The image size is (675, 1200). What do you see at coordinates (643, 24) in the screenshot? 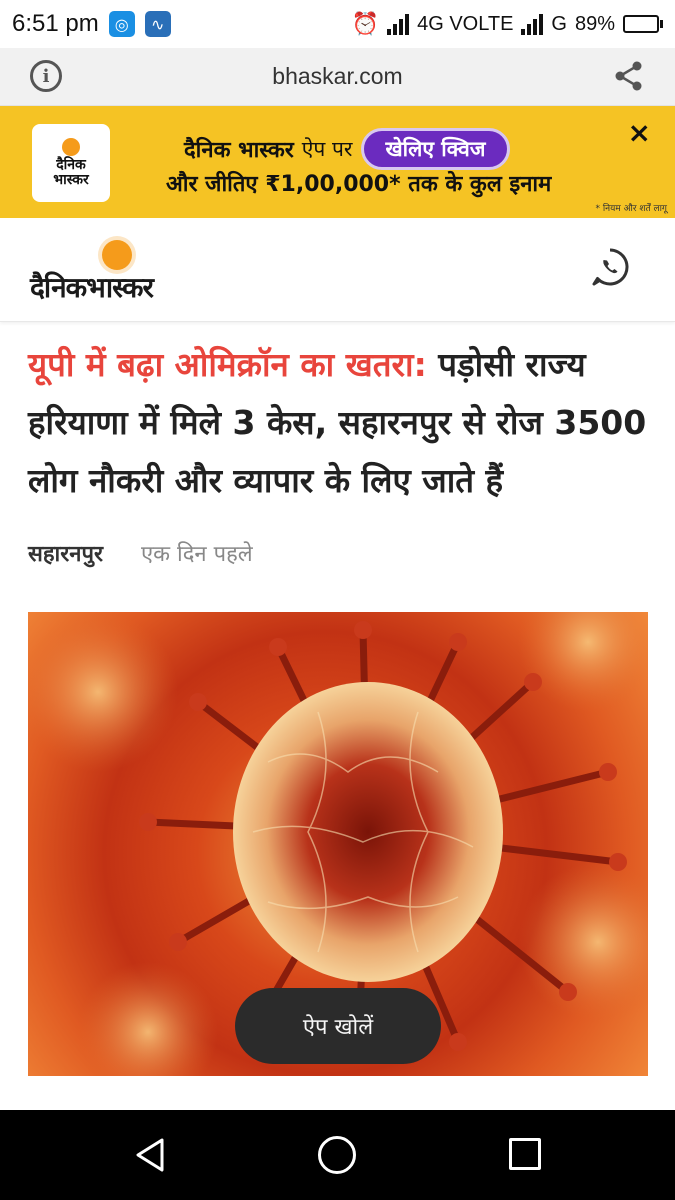
I see `battery-icon` at bounding box center [643, 24].